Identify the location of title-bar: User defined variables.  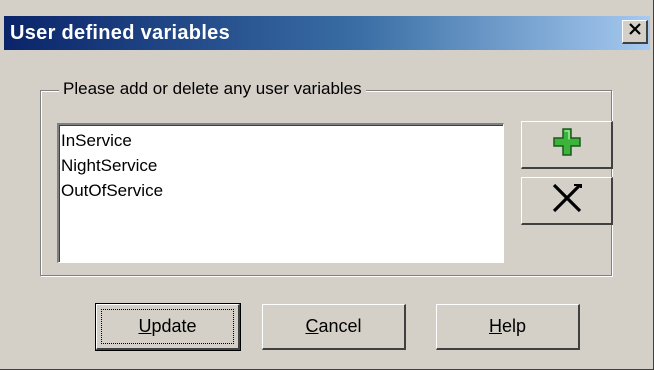
(327, 33).